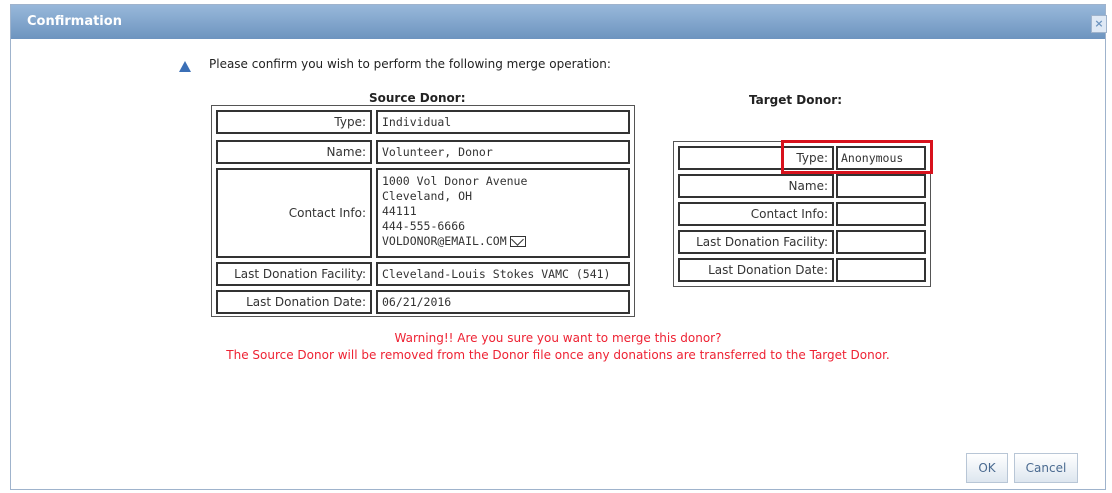 The height and width of the screenshot is (493, 1112). What do you see at coordinates (503, 122) in the screenshot?
I see `source-type-value: Individual` at bounding box center [503, 122].